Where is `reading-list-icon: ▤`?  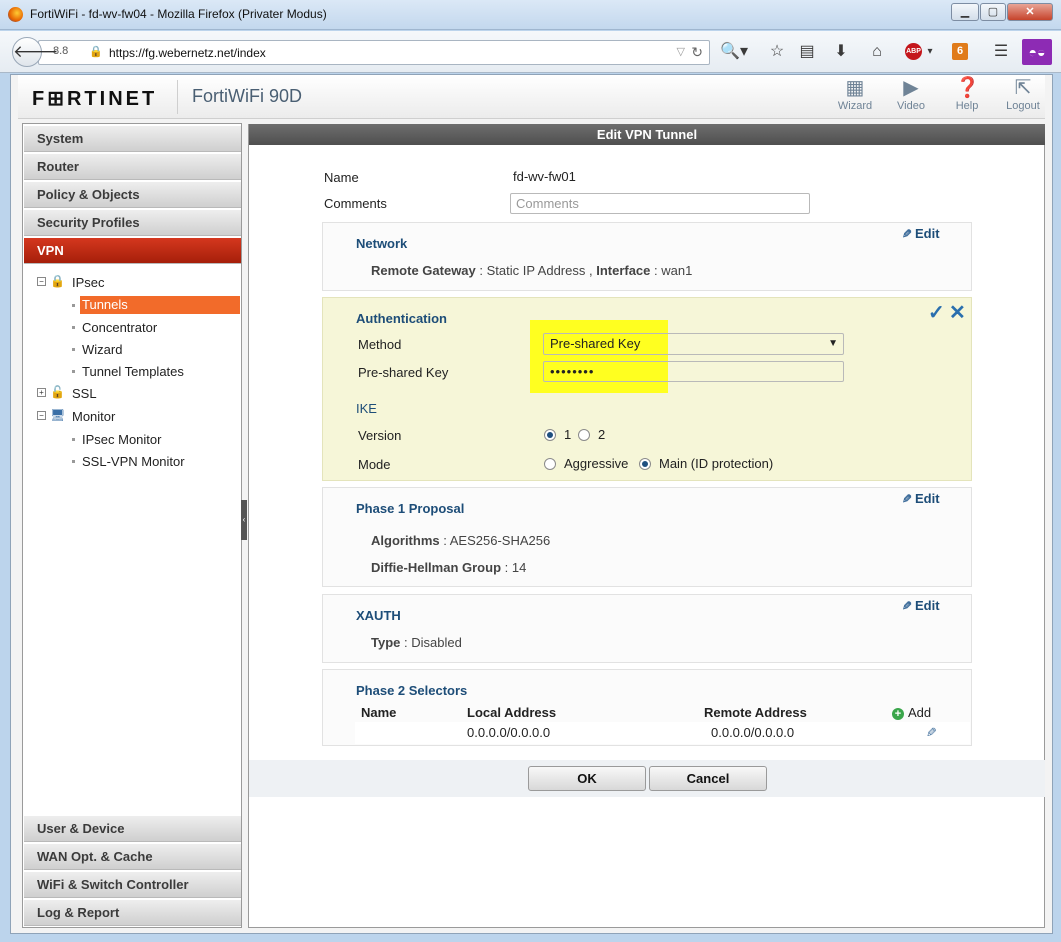 reading-list-icon: ▤ is located at coordinates (807, 52).